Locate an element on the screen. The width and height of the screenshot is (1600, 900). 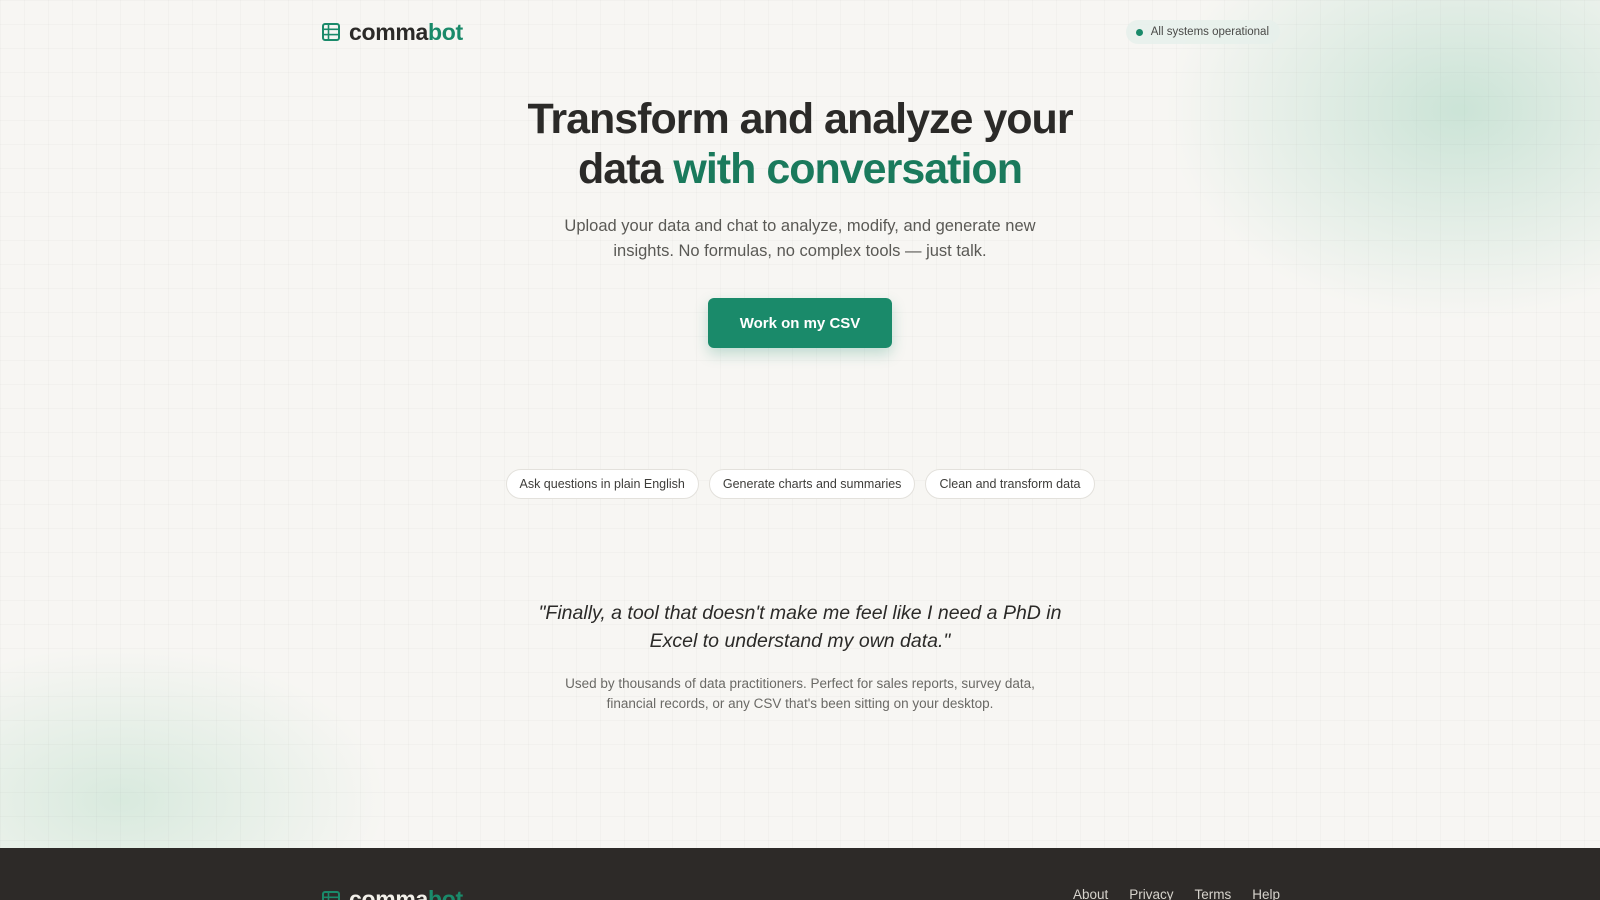
footer: commabot About Privacy Terms Help is located at coordinates (800, 874).